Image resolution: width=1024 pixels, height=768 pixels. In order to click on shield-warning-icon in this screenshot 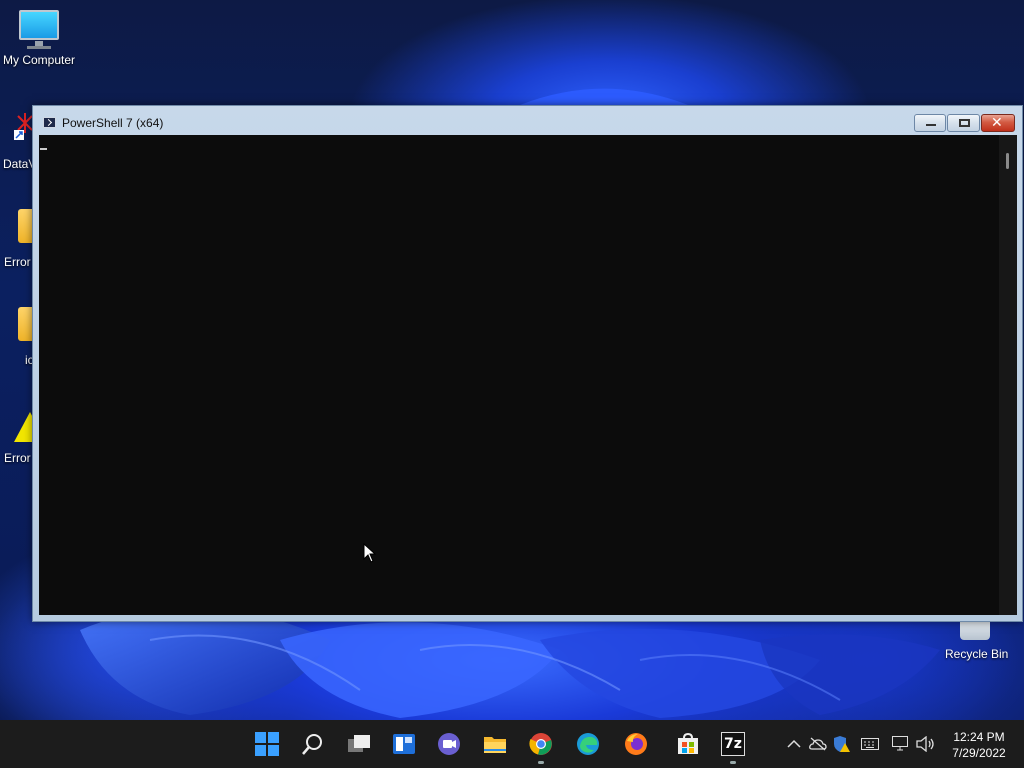, I will do `click(842, 744)`.